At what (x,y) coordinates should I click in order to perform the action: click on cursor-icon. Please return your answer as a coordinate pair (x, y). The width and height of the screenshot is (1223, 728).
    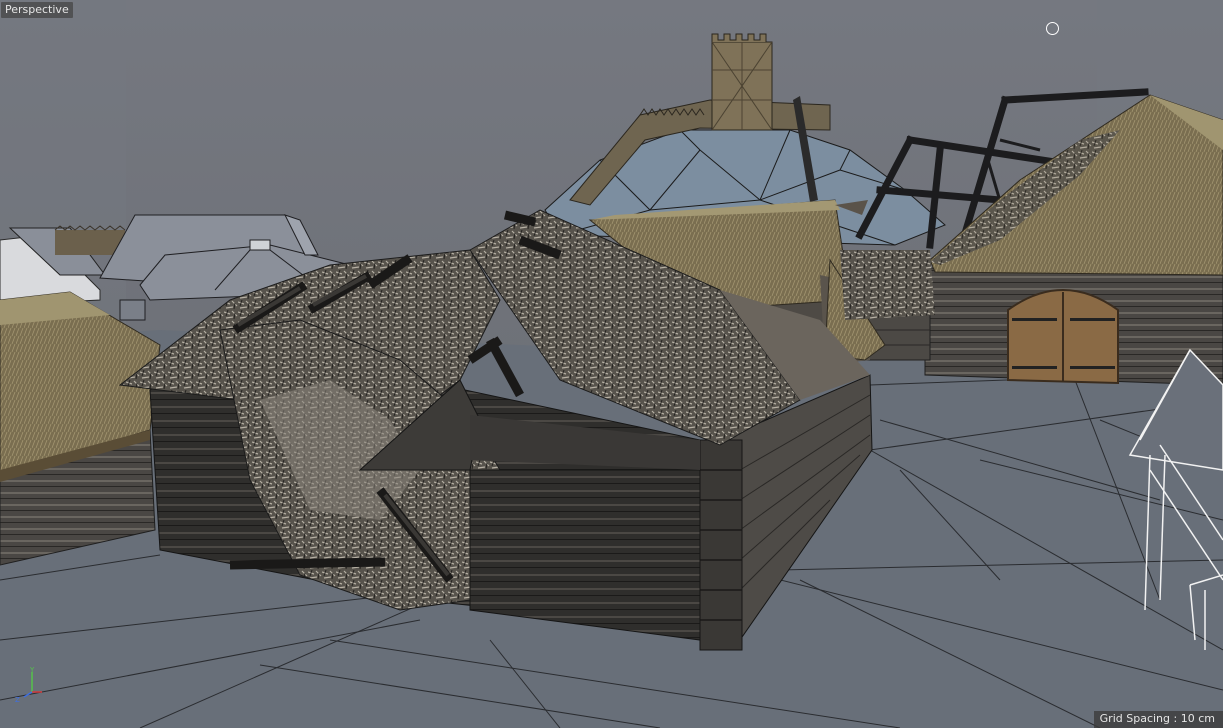
    Looking at the image, I should click on (1052, 28).